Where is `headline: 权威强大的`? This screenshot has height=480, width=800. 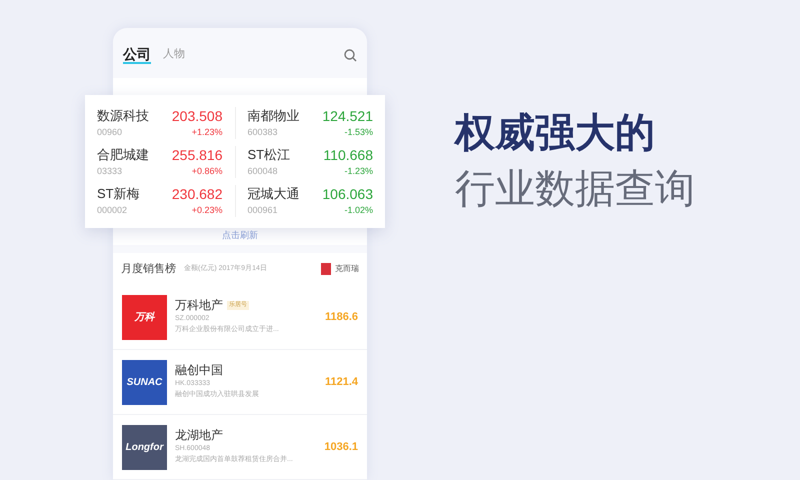 headline: 权威强大的 is located at coordinates (555, 133).